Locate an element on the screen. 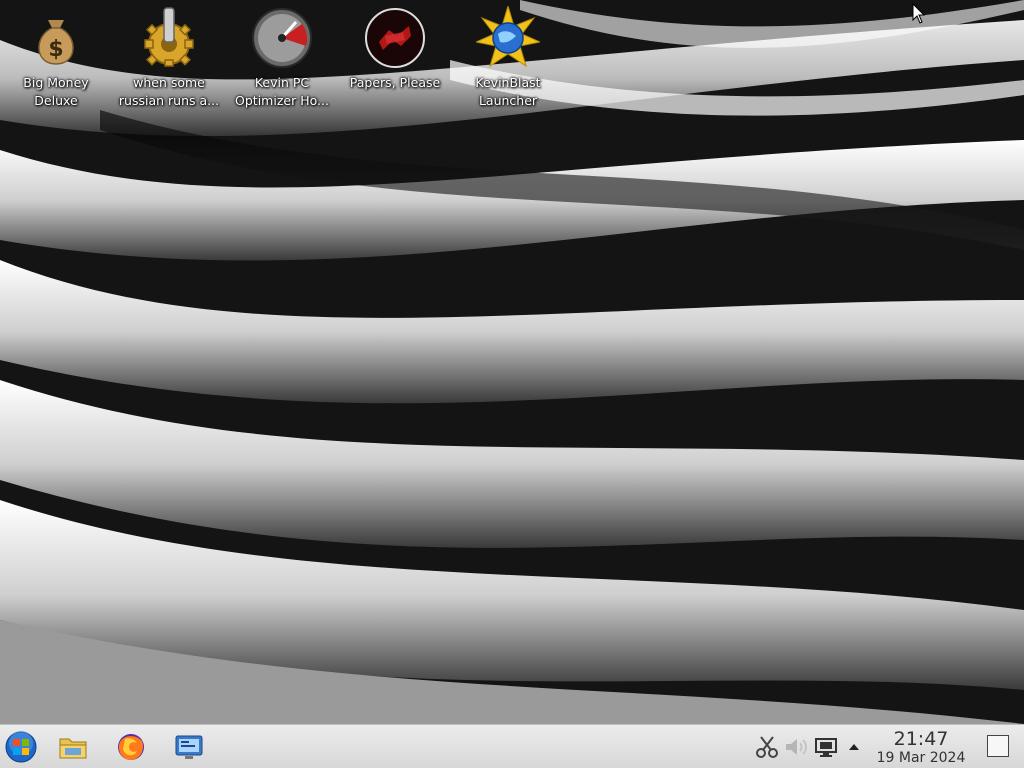  display-icon is located at coordinates (826, 747).